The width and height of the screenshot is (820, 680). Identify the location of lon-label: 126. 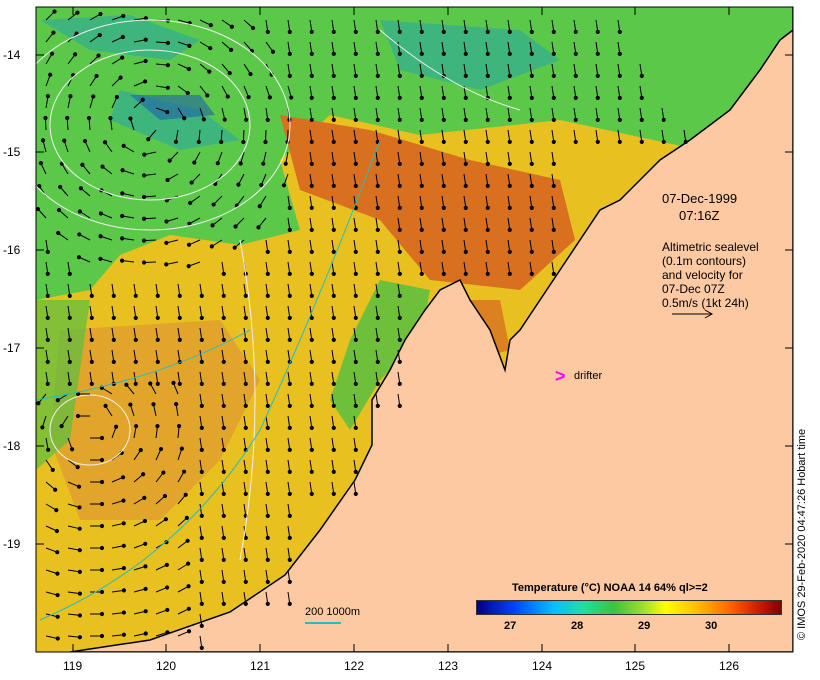
(729, 666).